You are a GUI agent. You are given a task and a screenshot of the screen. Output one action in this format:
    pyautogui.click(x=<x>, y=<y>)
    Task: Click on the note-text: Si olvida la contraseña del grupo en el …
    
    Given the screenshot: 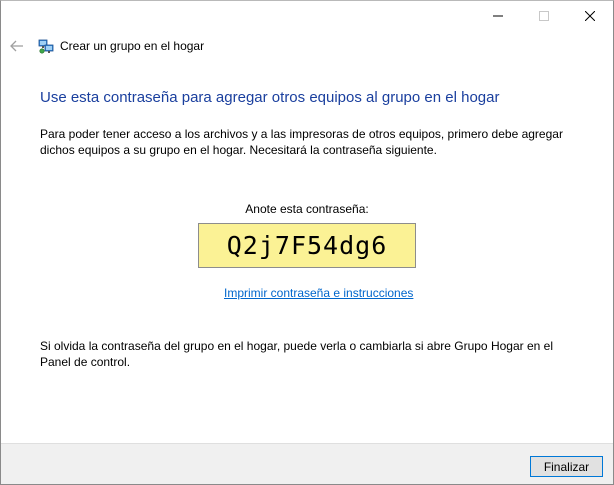 What is the action you would take?
    pyautogui.click(x=296, y=354)
    